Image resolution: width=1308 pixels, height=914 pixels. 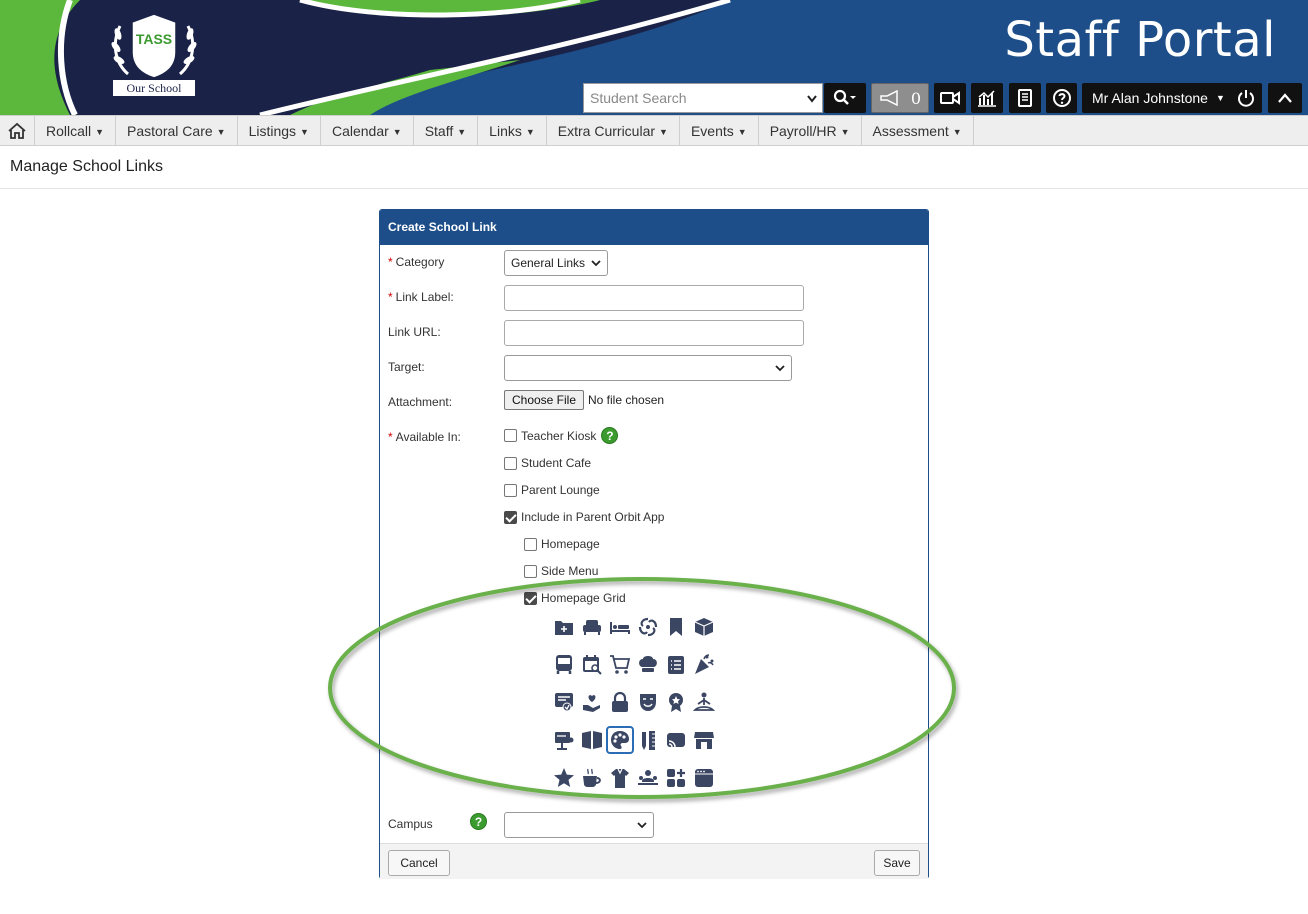 I want to click on apps-add-icon, so click(x=676, y=778).